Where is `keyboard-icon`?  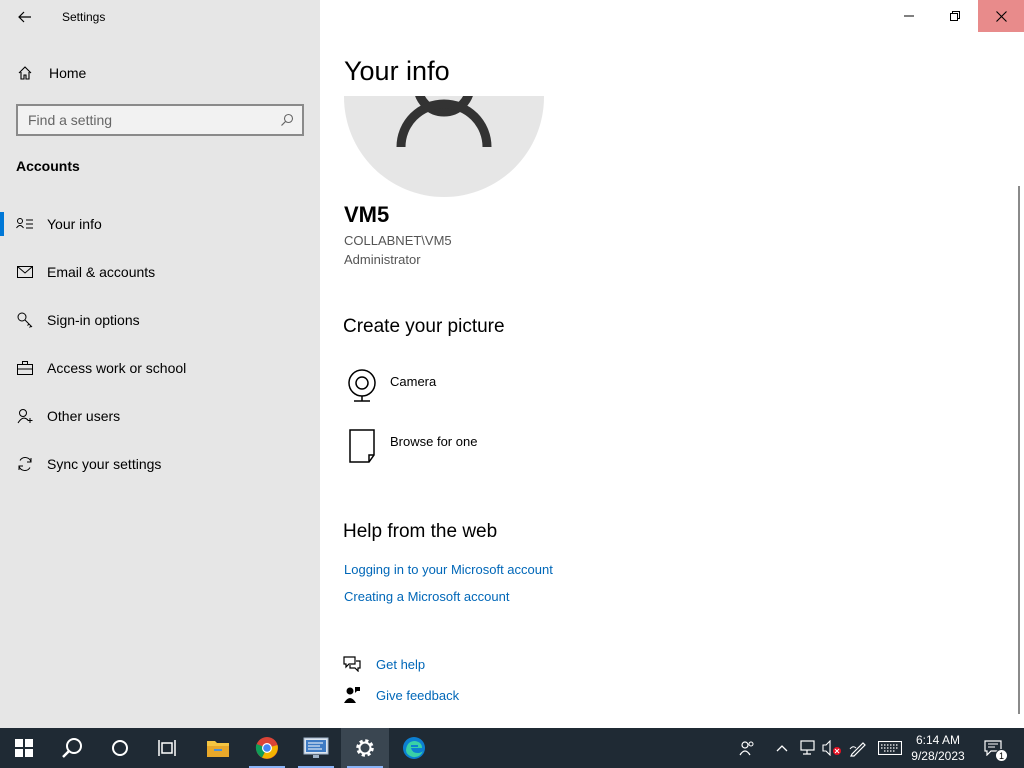
keyboard-icon is located at coordinates (890, 748).